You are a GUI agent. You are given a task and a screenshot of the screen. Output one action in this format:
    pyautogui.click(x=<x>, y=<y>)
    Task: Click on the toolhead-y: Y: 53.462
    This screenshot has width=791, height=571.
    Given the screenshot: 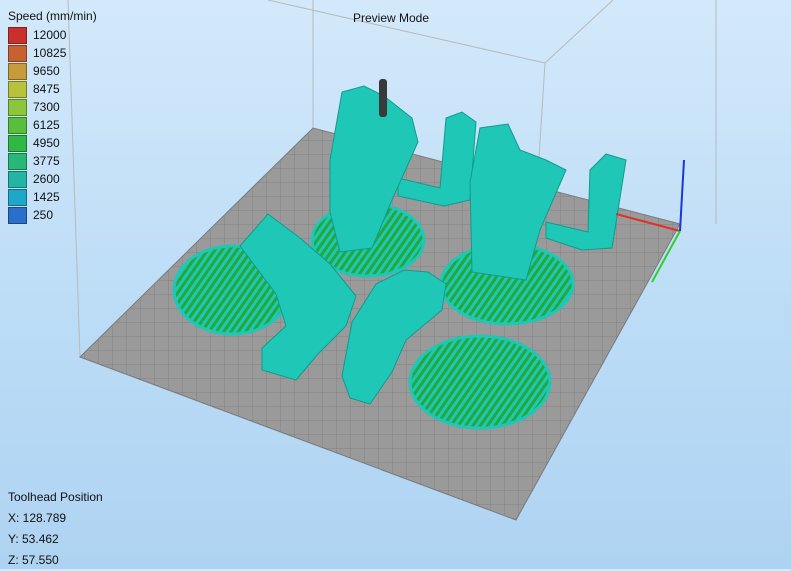 What is the action you would take?
    pyautogui.click(x=33, y=539)
    